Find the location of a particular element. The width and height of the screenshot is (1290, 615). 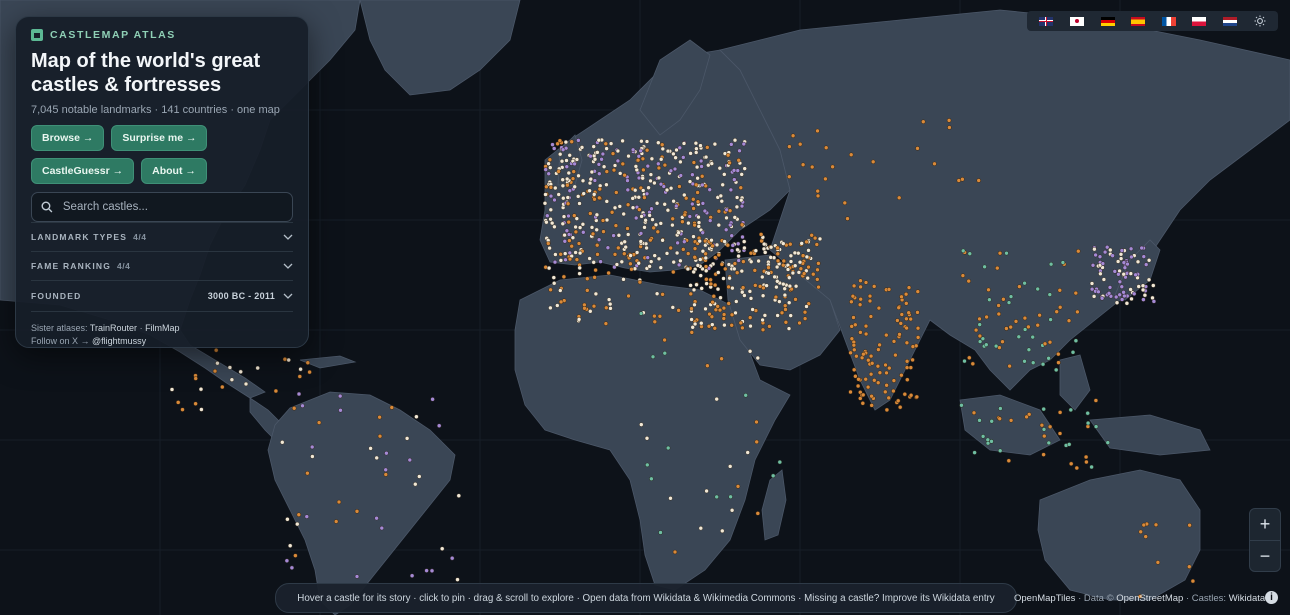

zoom-out-button: − is located at coordinates (1265, 556).